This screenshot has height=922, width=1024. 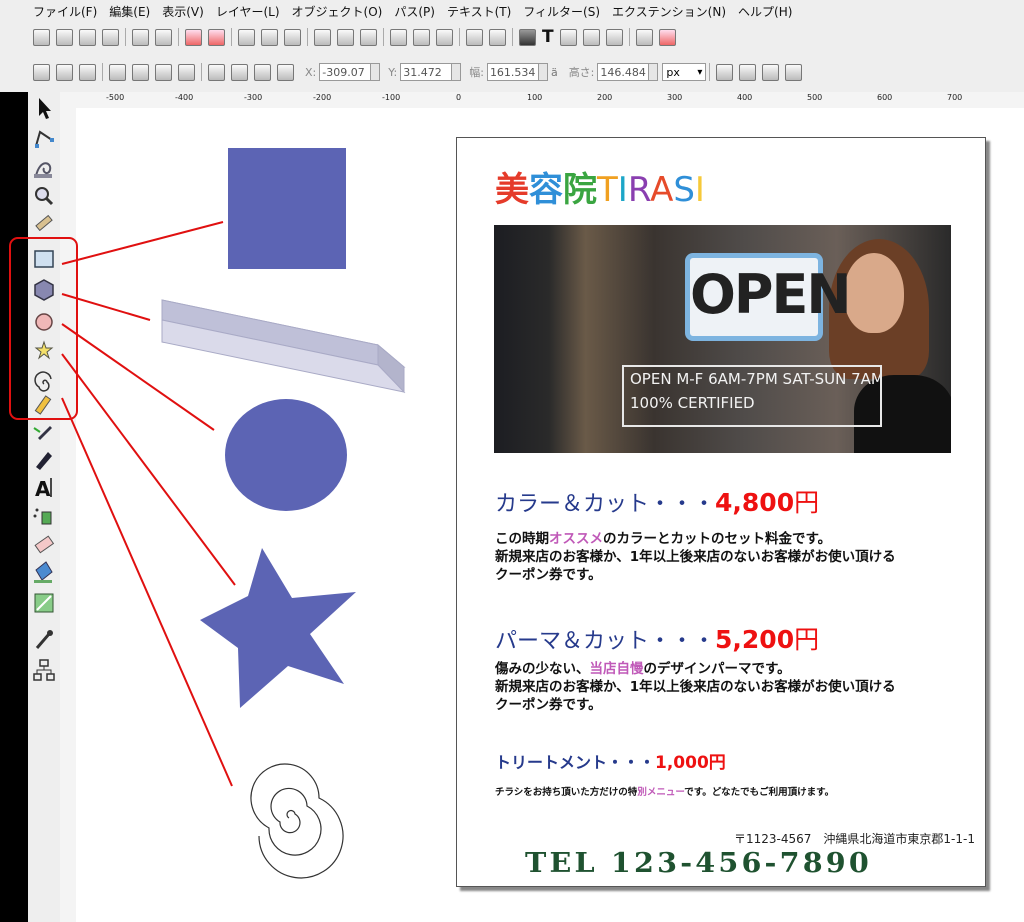 What do you see at coordinates (479, 11) in the screenshot?
I see `menu-text: テキスト(T)` at bounding box center [479, 11].